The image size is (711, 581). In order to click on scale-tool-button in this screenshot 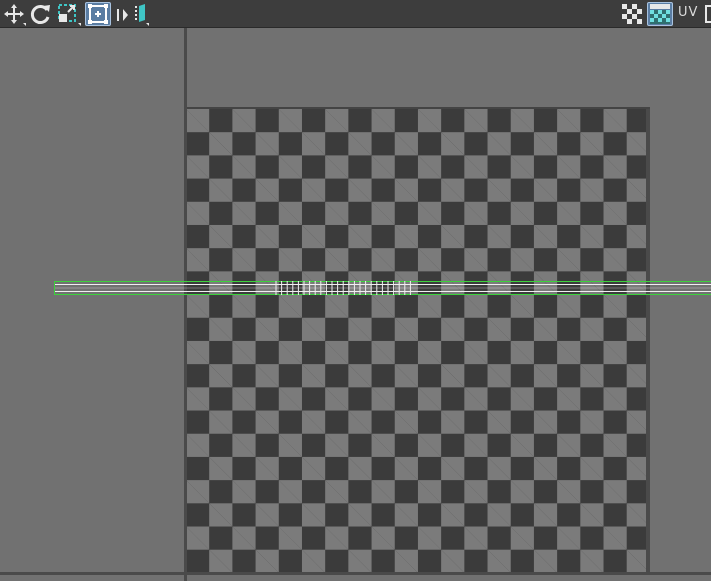, I will do `click(69, 14)`.